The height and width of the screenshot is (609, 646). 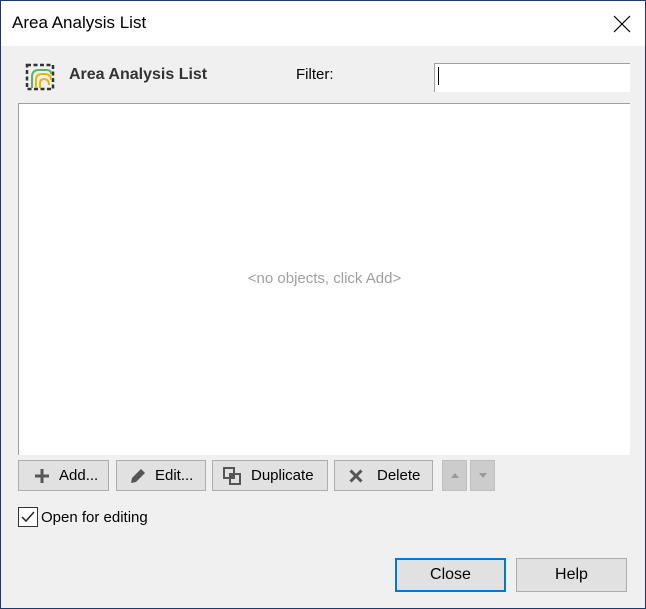 I want to click on filter-input, so click(x=532, y=77).